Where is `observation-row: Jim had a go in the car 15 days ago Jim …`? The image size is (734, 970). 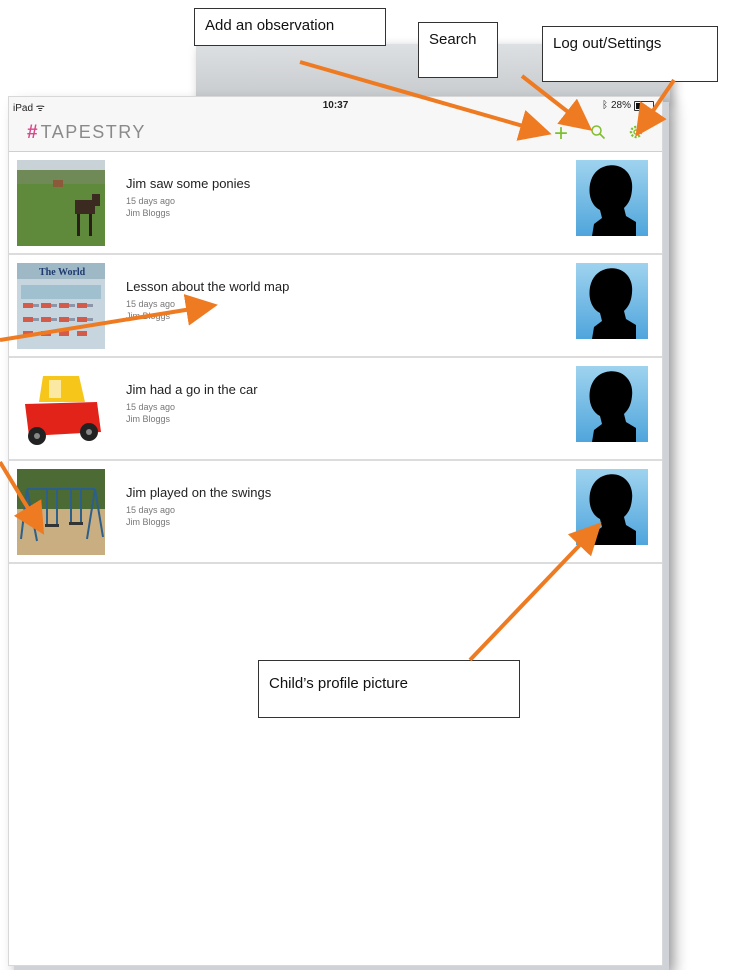
observation-row: Jim had a go in the car 15 days ago Jim … is located at coordinates (335, 409).